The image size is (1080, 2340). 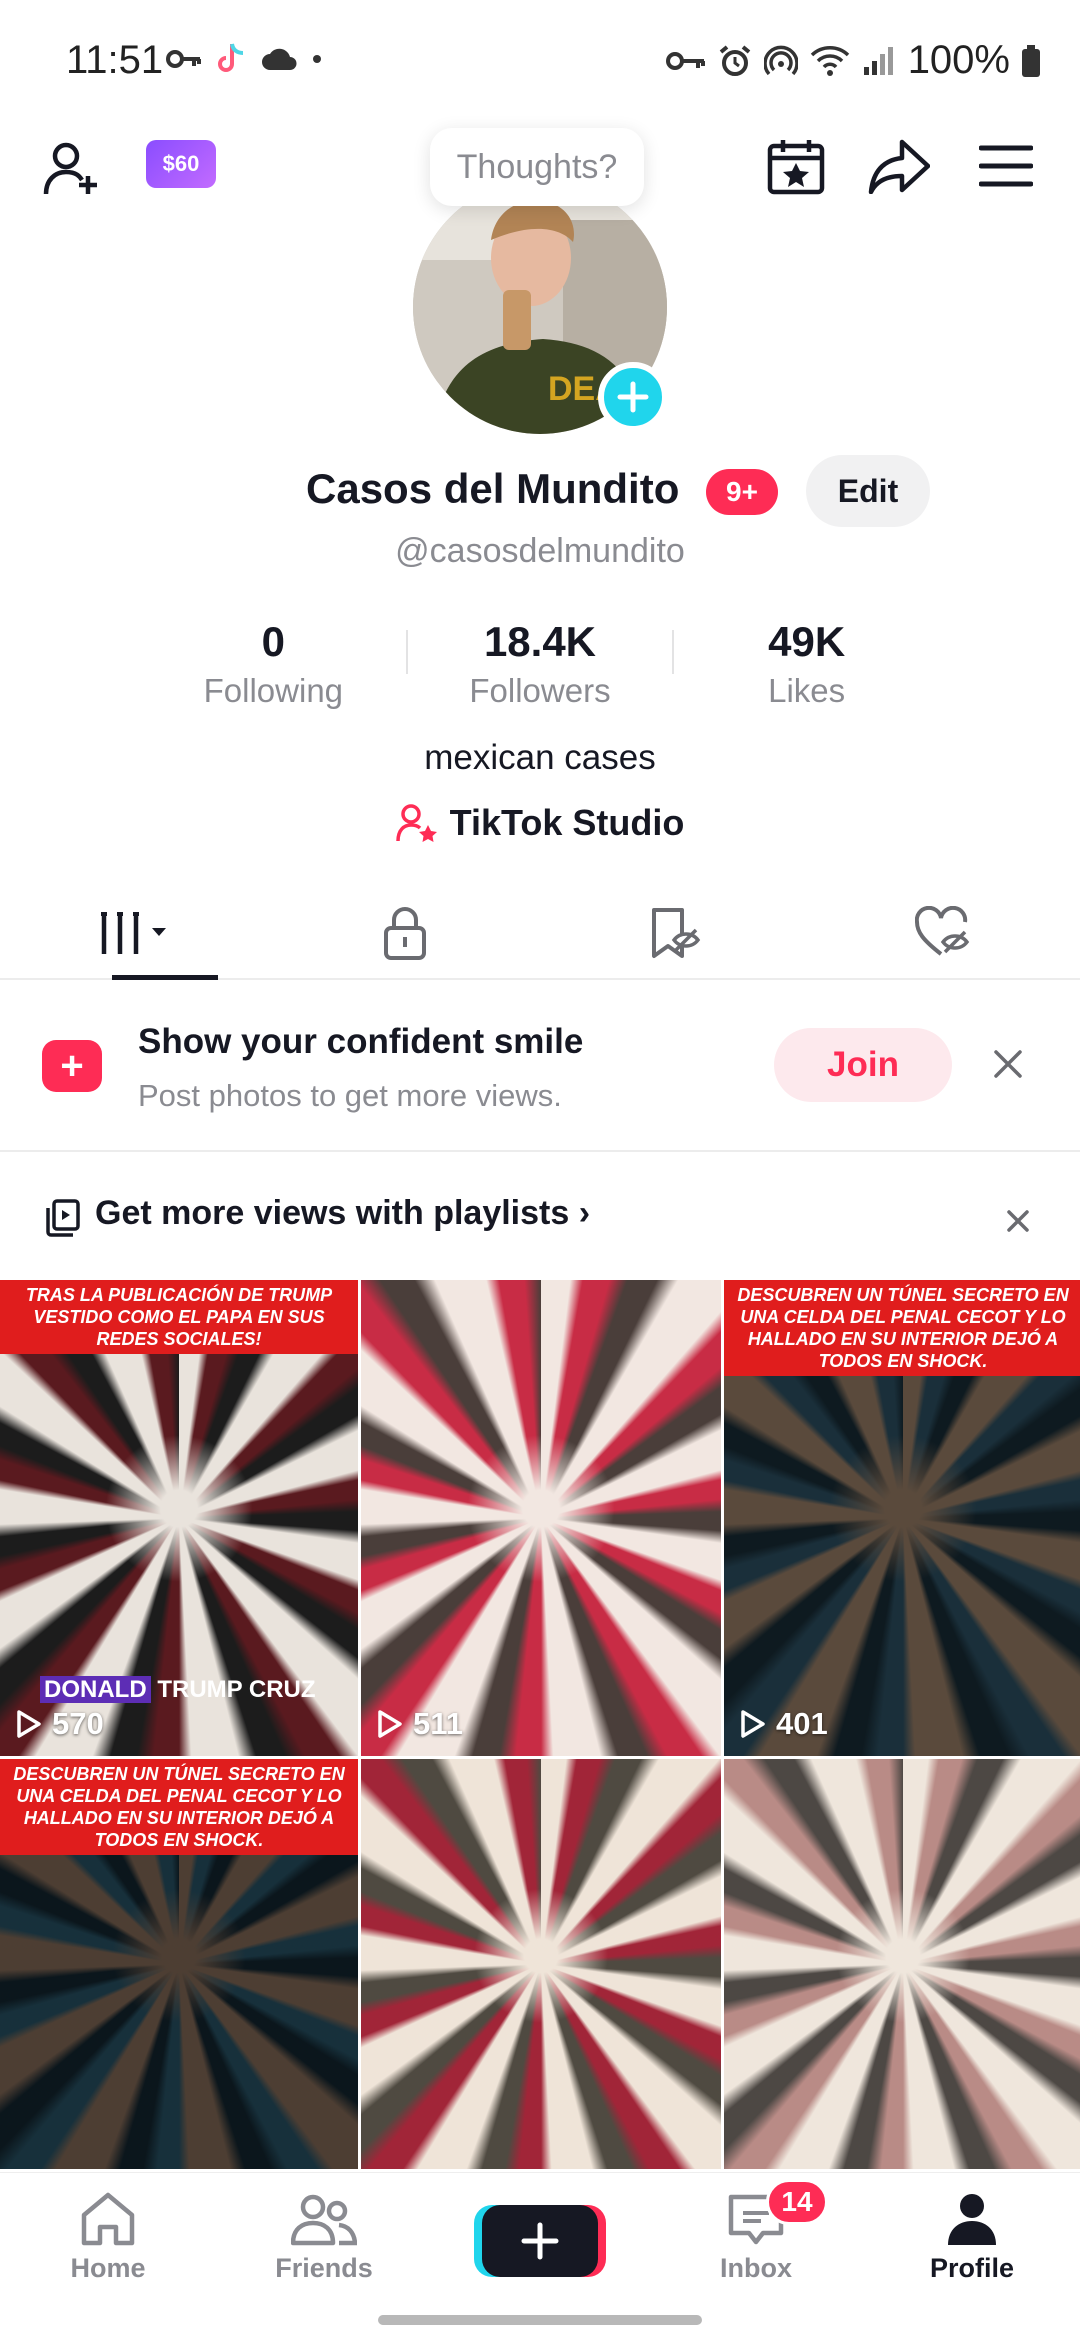 What do you see at coordinates (868, 491) in the screenshot?
I see `edit-profile-button: Edit` at bounding box center [868, 491].